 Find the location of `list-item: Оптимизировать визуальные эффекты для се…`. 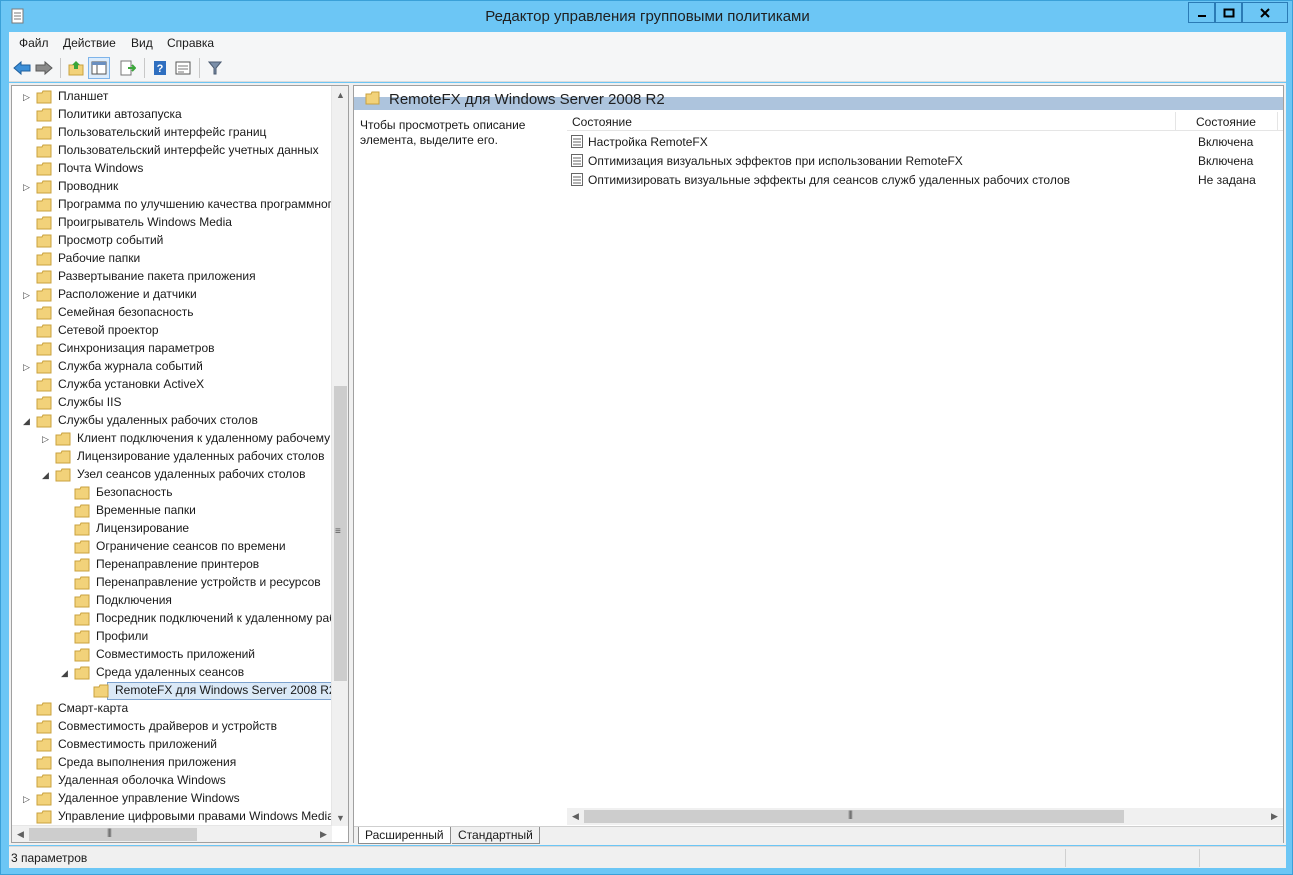

list-item: Оптимизировать визуальные эффекты для се… is located at coordinates (925, 179).